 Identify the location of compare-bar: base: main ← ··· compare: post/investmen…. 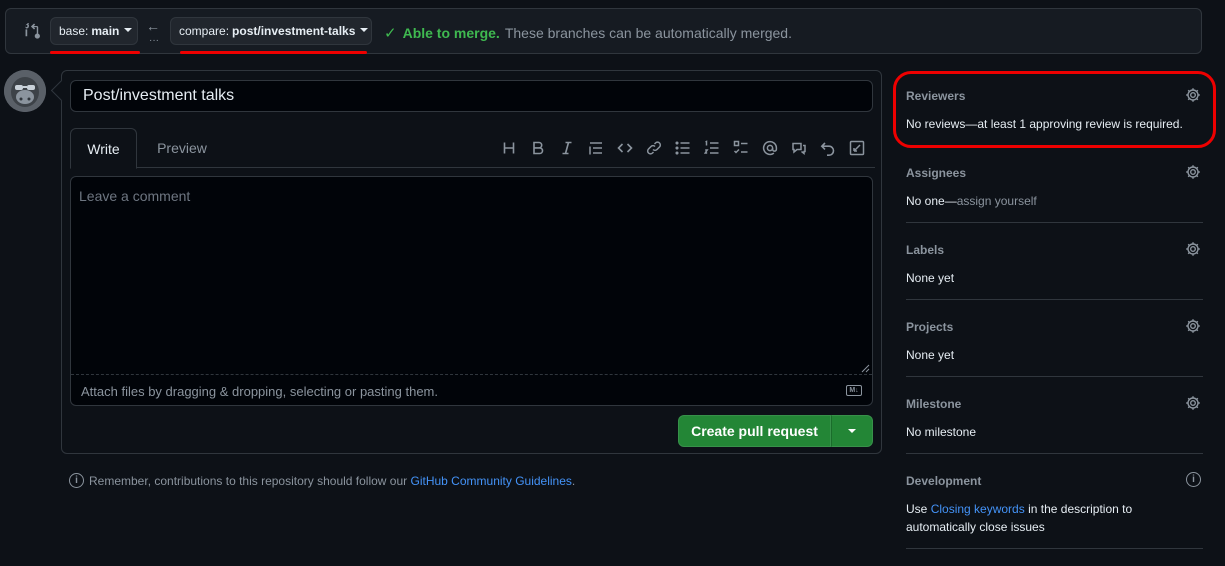
(603, 31).